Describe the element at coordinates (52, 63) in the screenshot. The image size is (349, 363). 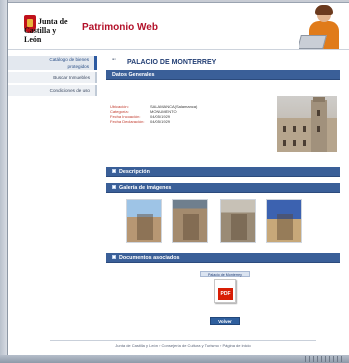
I see `sidebar-item-catalogo: Catálogo de bienes protegidos` at that location.